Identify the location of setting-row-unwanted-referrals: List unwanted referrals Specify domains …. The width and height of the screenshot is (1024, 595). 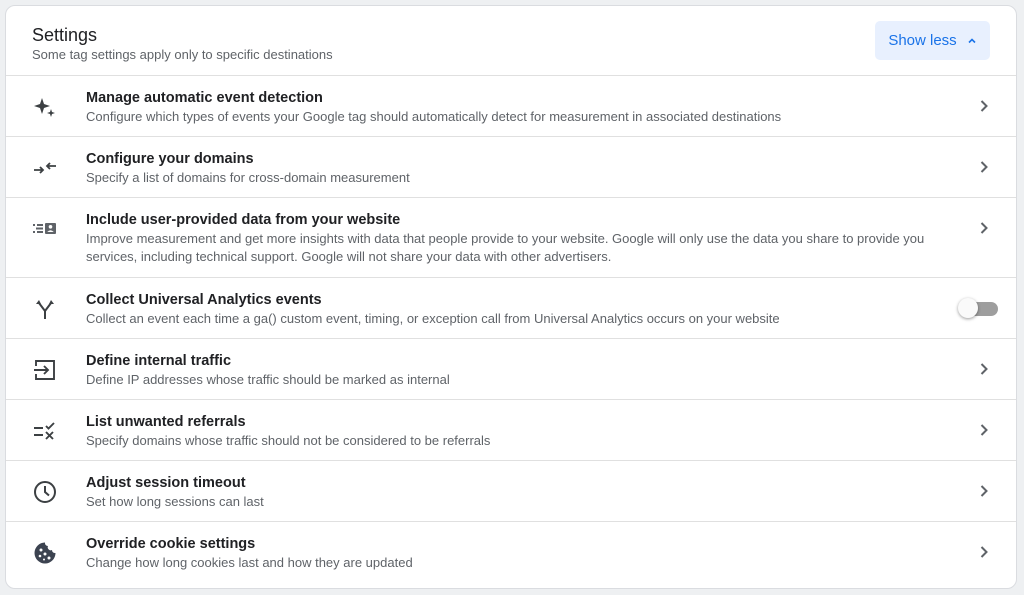
(511, 430).